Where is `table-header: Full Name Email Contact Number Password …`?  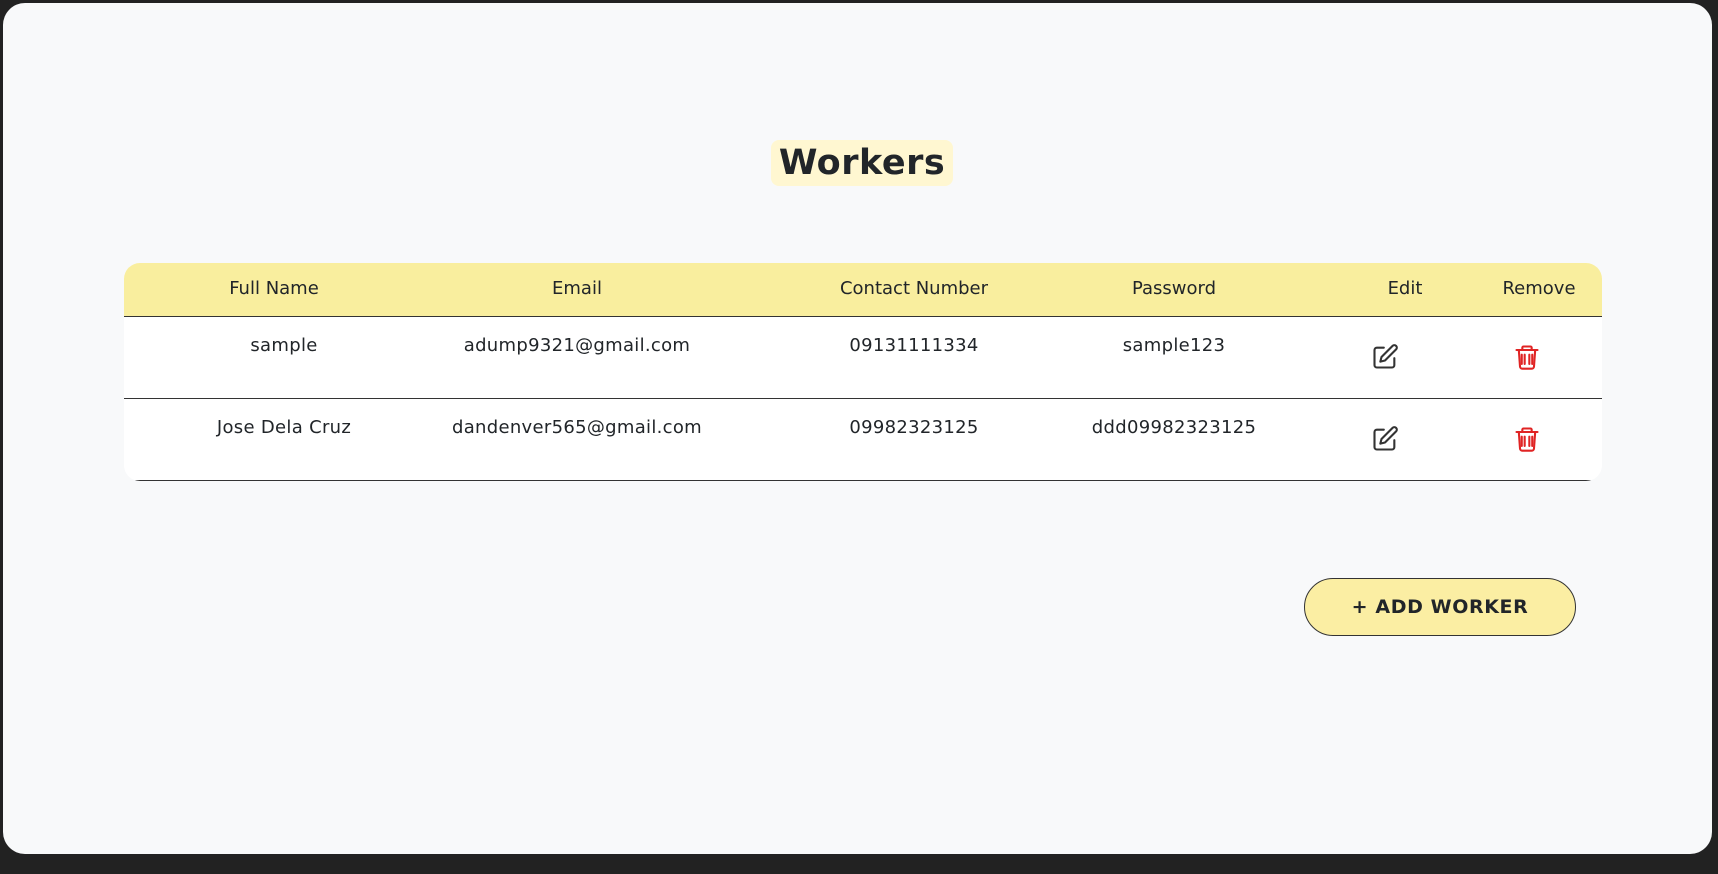
table-header: Full Name Email Contact Number Password … is located at coordinates (863, 290).